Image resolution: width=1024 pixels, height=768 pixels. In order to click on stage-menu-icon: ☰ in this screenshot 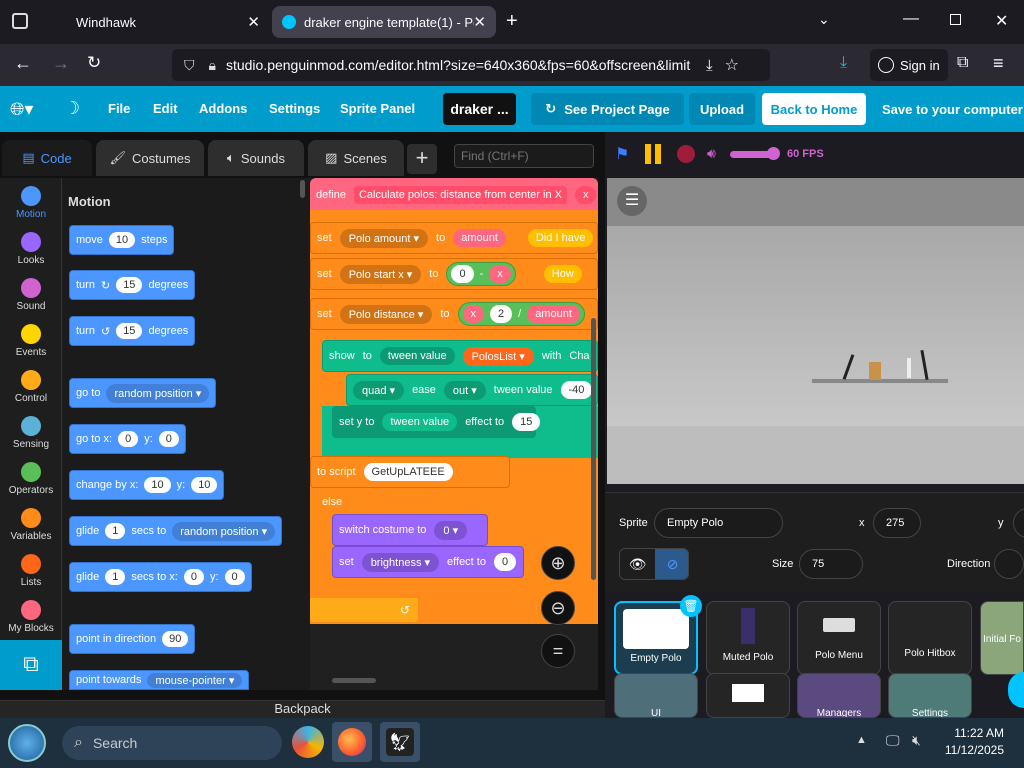, I will do `click(632, 201)`.